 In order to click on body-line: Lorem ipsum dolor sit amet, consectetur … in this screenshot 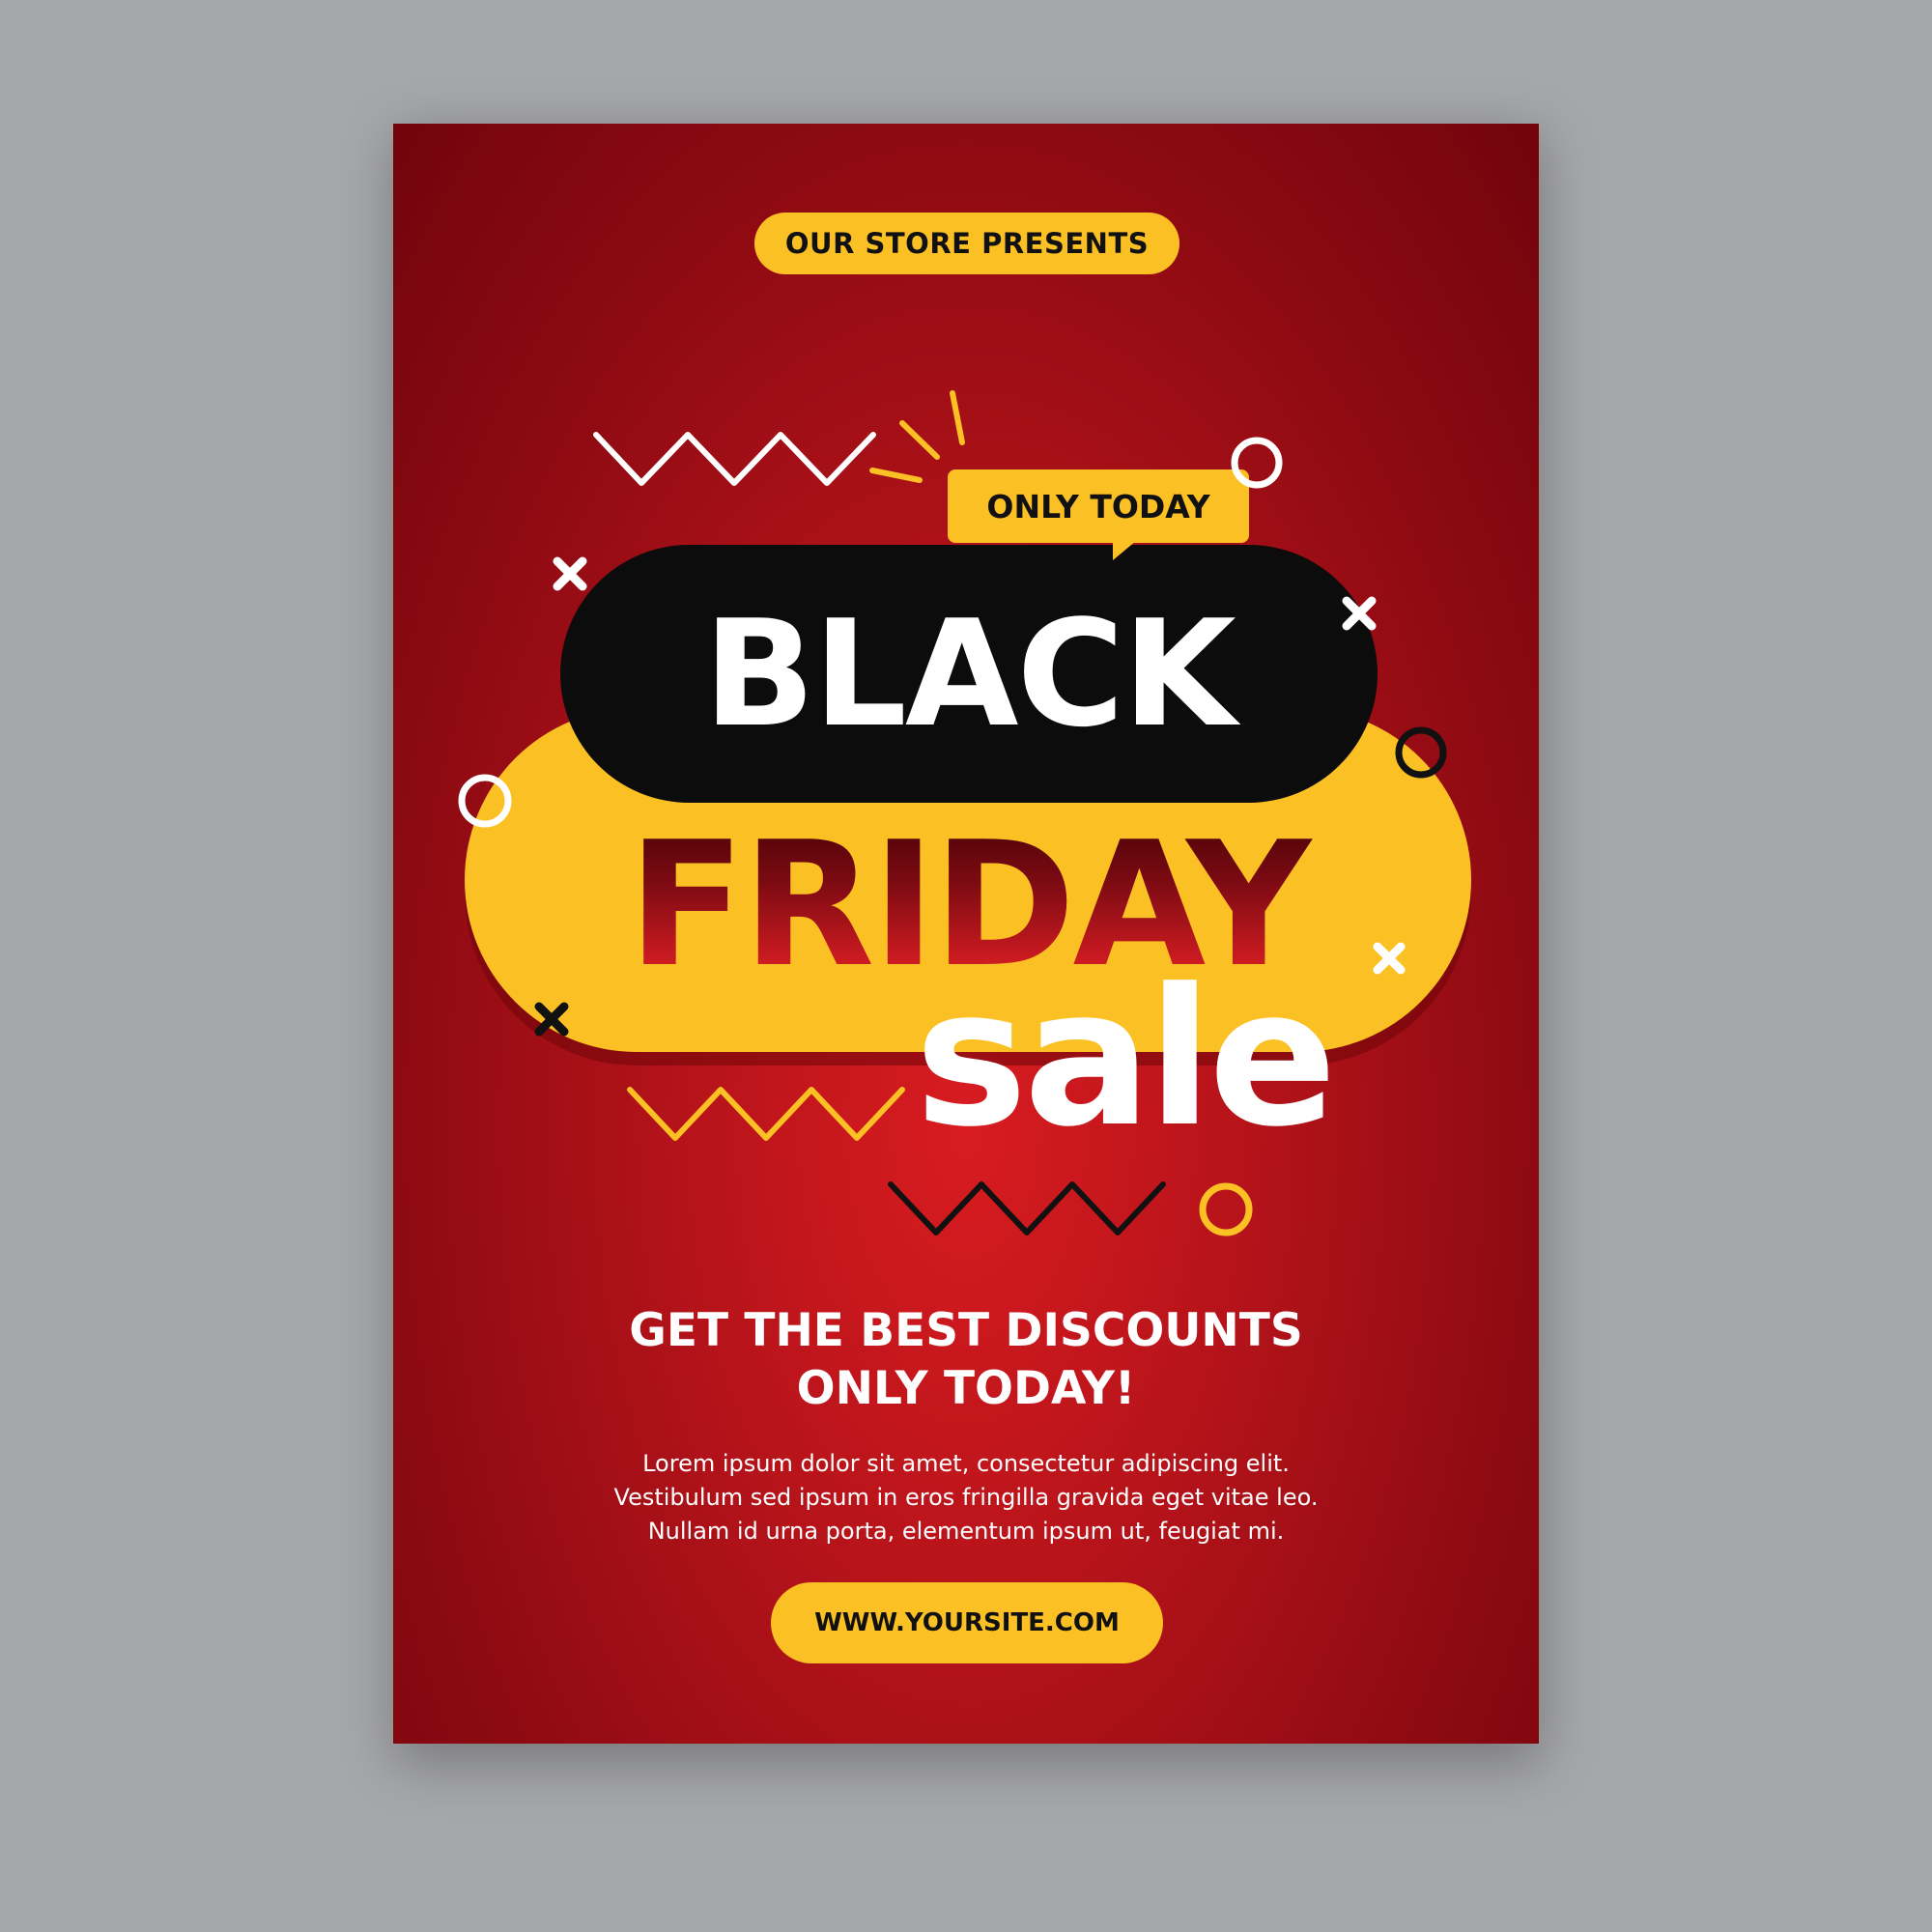, I will do `click(966, 1463)`.